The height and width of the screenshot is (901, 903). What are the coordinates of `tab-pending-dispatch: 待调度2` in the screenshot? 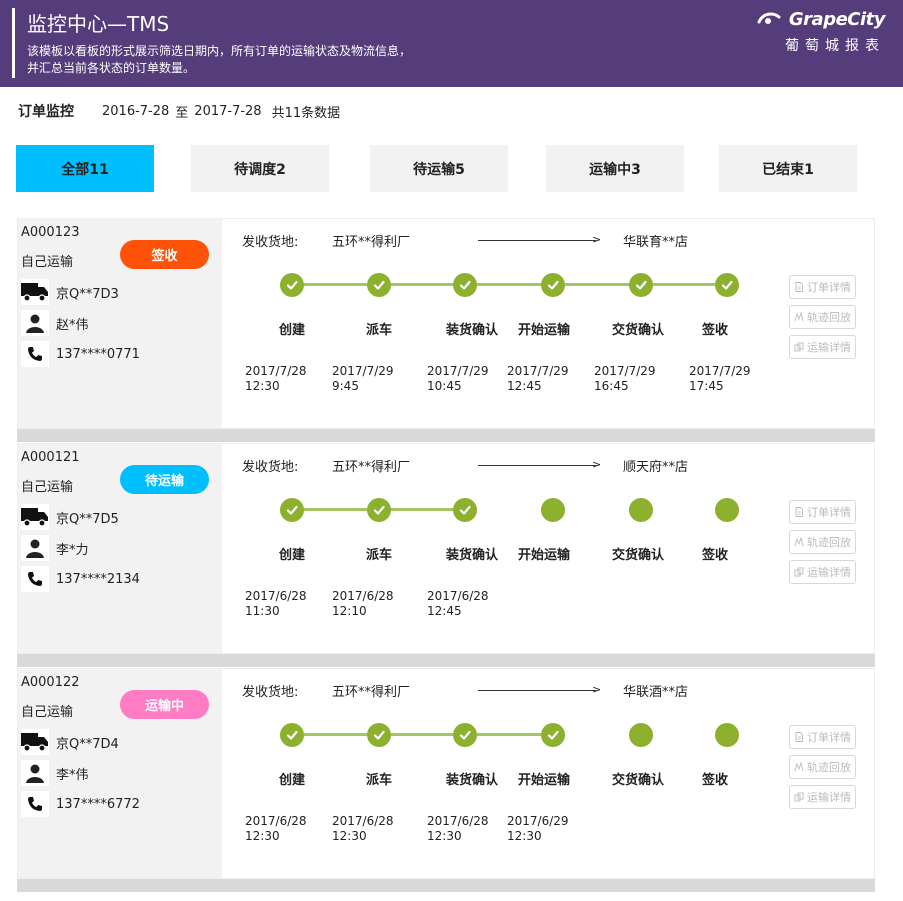 It's located at (260, 168).